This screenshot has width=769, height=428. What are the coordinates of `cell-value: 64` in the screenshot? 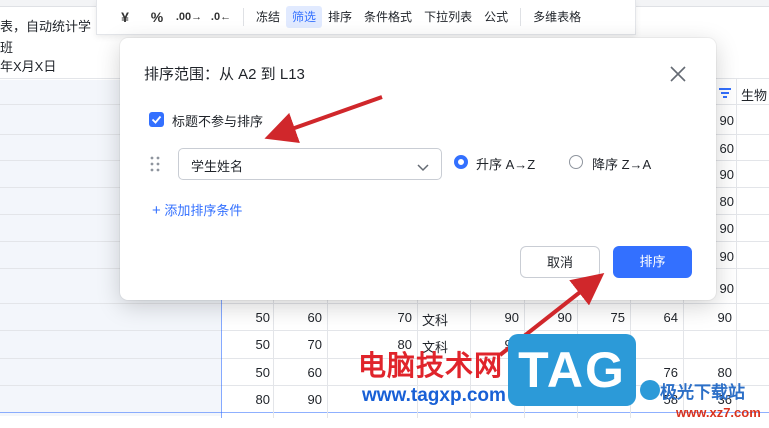 It's located at (670, 317).